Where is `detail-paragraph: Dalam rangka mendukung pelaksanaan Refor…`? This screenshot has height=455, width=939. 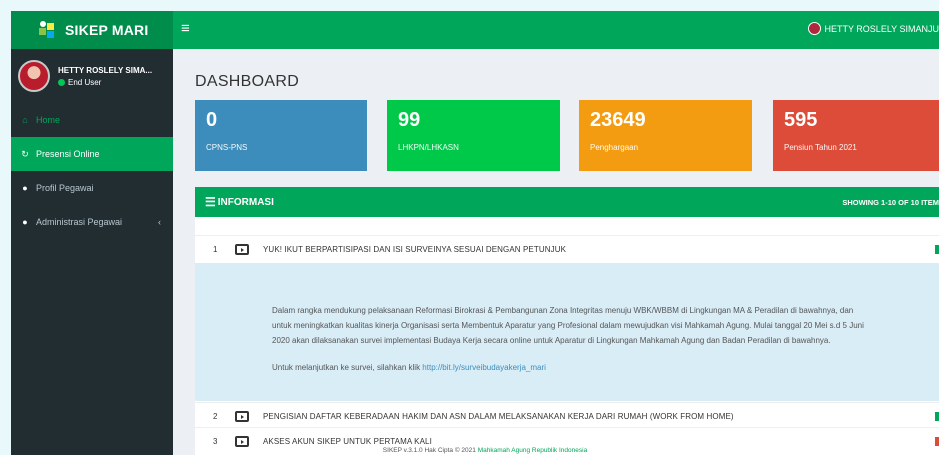 detail-paragraph: Dalam rangka mendukung pelaksanaan Refor… is located at coordinates (568, 325).